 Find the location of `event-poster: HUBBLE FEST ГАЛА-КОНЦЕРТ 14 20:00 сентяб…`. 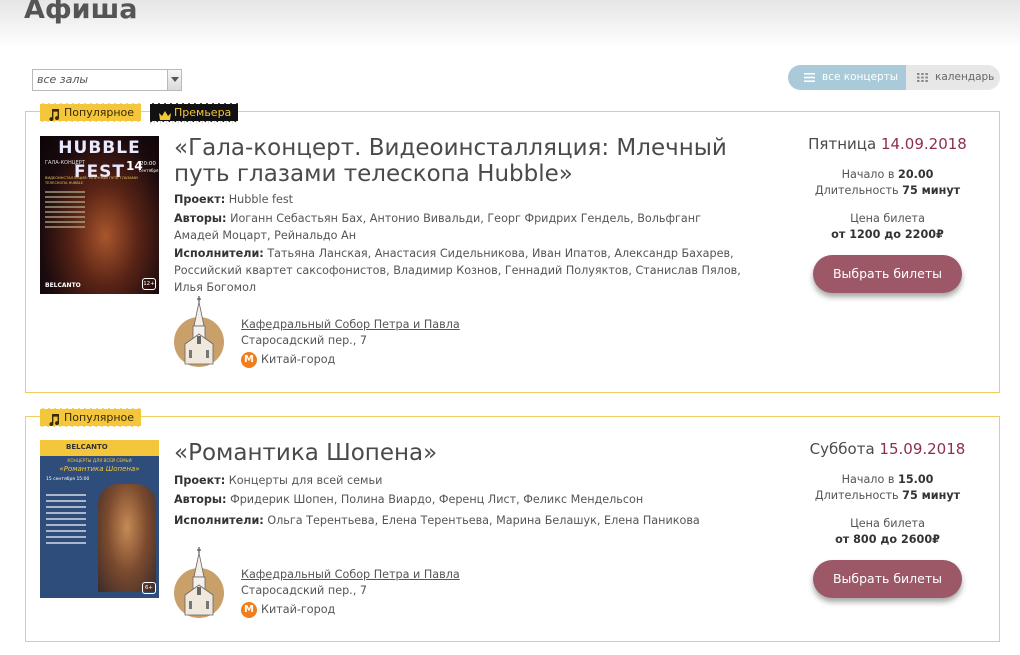

event-poster: HUBBLE FEST ГАЛА-КОНЦЕРТ 14 20:00 сентяб… is located at coordinates (99, 219).